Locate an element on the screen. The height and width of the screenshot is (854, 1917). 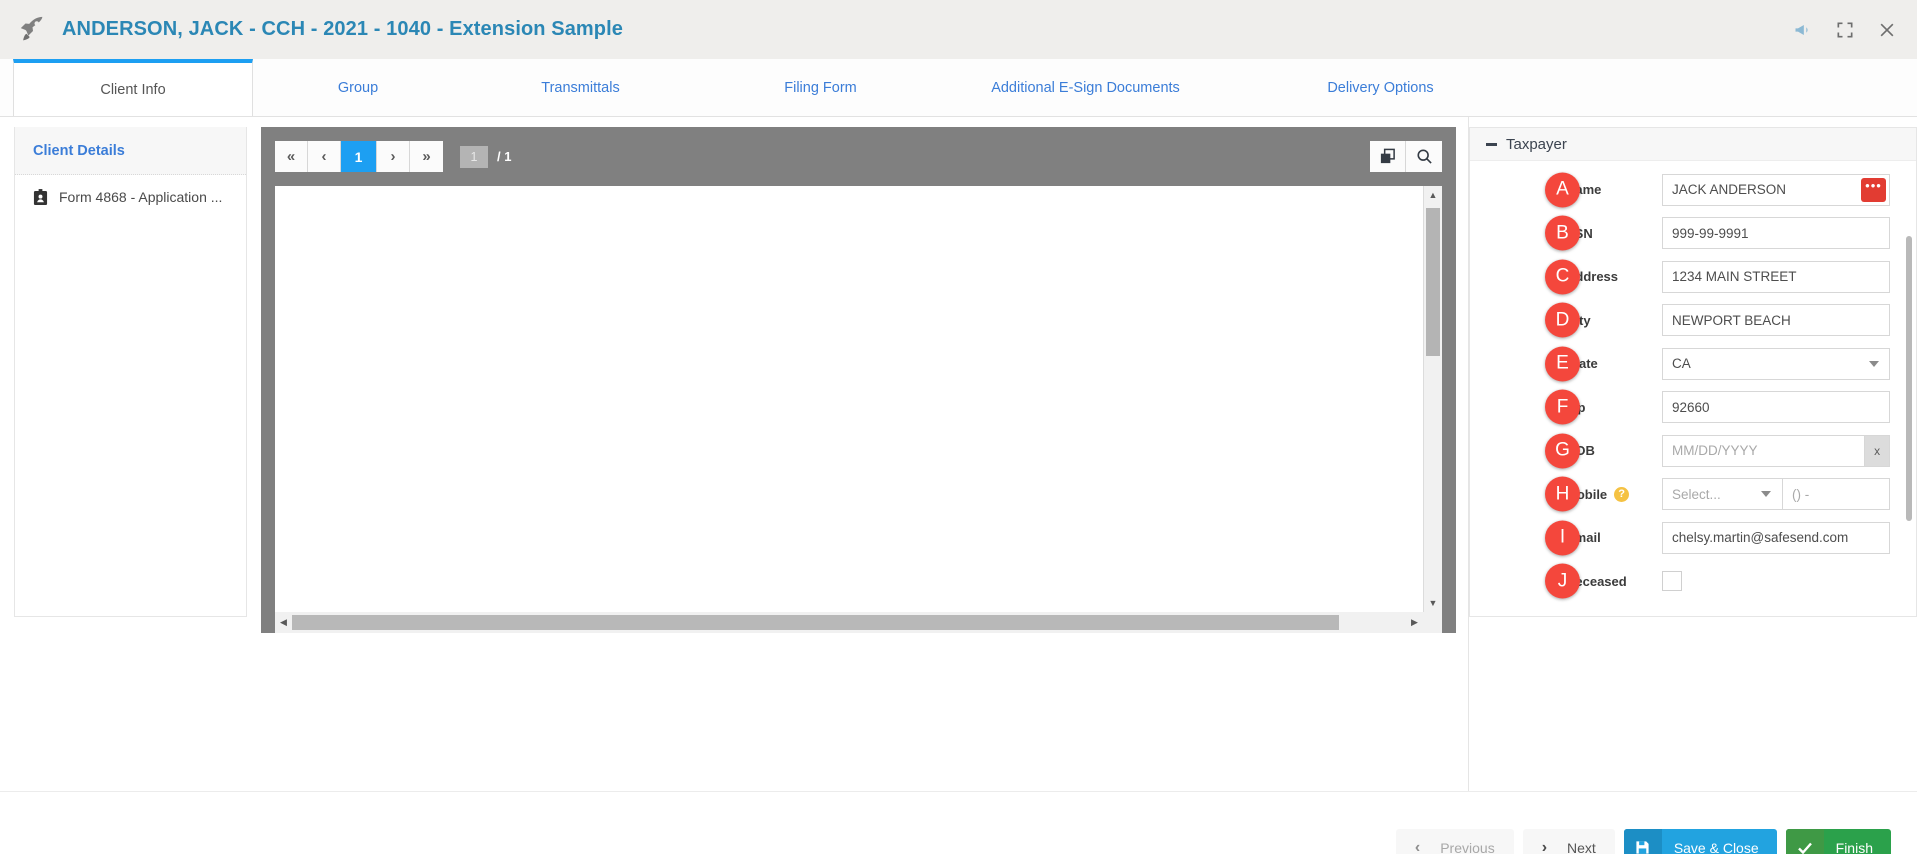
marker-h: H is located at coordinates (1562, 494).